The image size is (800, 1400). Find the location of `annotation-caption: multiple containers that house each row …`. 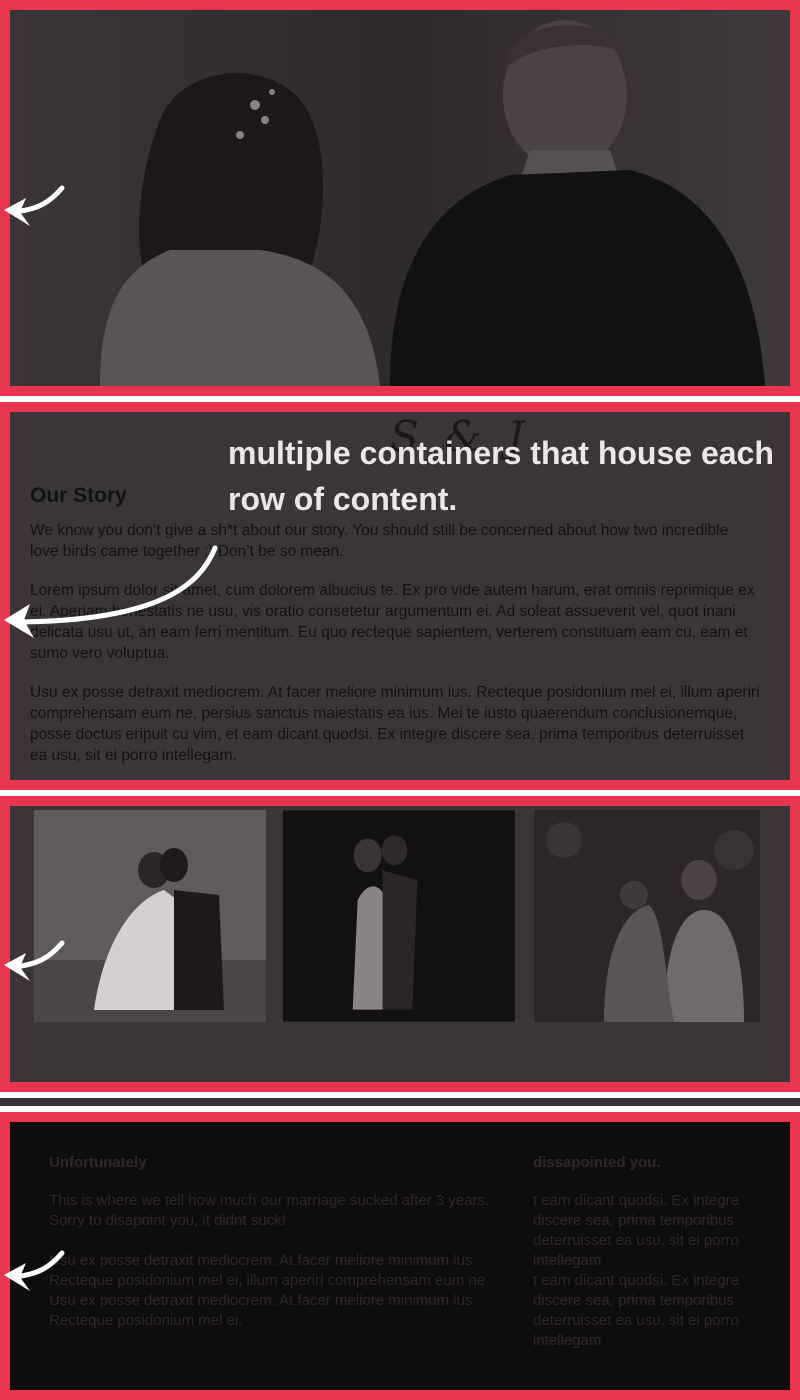

annotation-caption: multiple containers that house each row … is located at coordinates (501, 476).